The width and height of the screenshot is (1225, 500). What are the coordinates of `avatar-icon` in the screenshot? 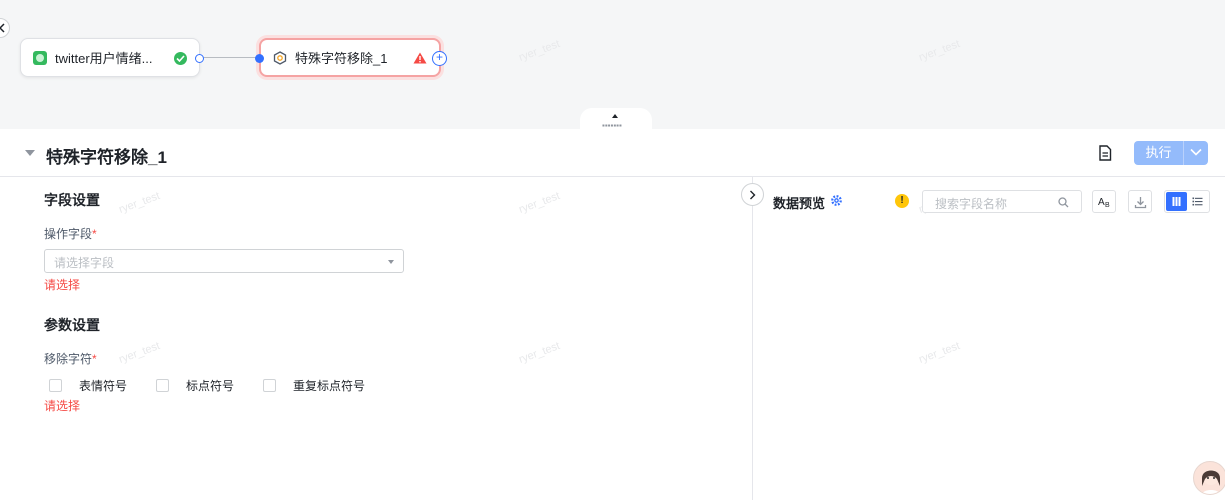 It's located at (1211, 481).